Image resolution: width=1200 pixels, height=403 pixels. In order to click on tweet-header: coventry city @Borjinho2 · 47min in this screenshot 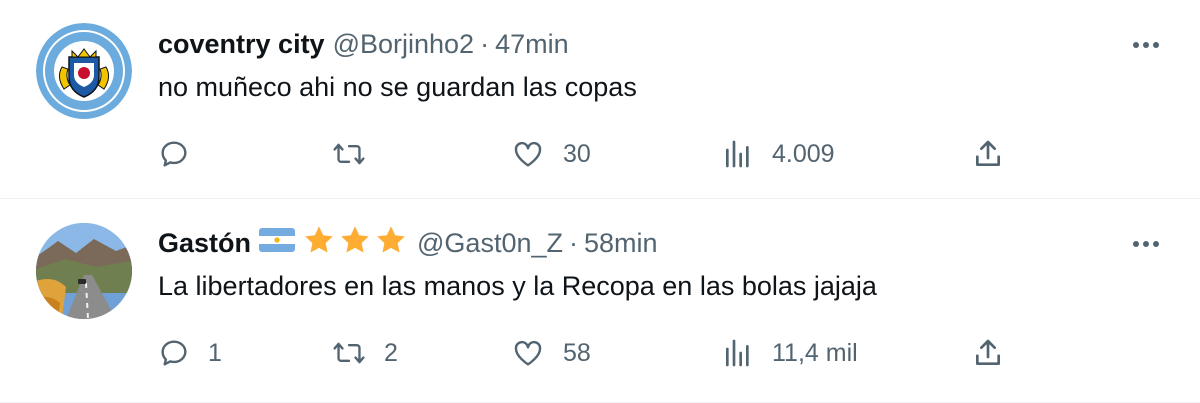, I will do `click(363, 44)`.